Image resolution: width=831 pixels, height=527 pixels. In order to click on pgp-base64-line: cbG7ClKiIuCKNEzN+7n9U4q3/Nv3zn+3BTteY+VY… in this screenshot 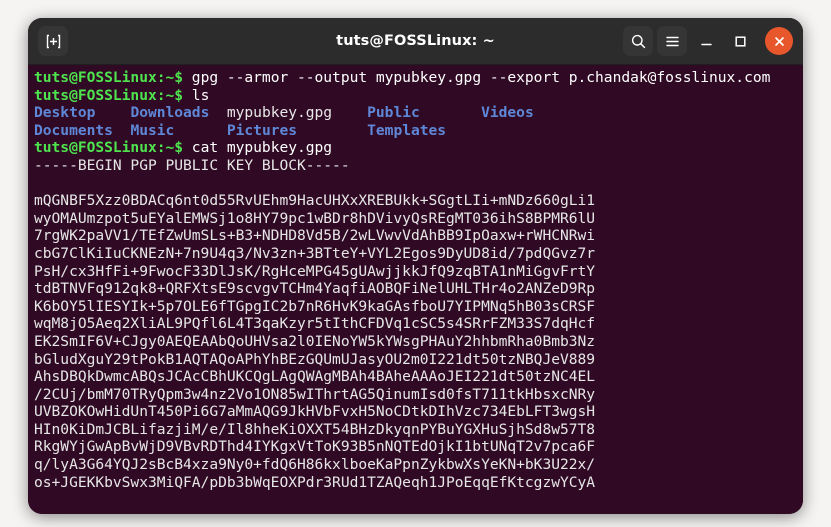, I will do `click(315, 253)`.